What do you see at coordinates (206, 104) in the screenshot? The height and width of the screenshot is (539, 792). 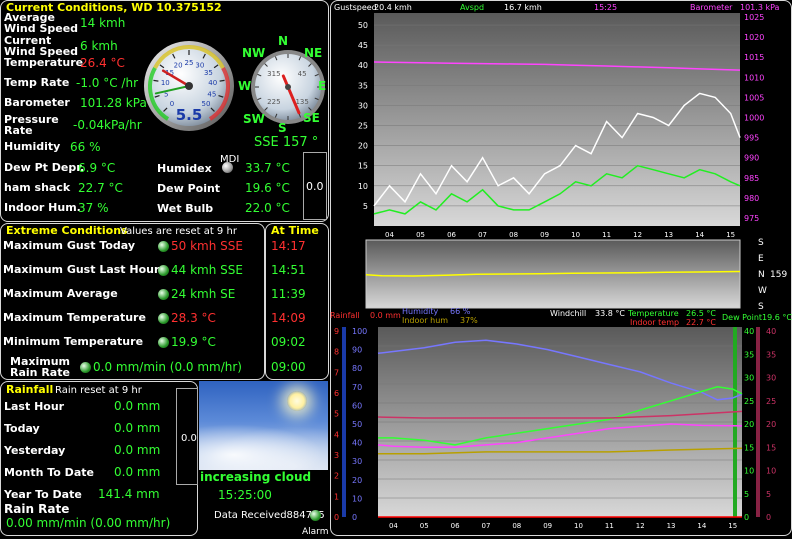 I see `gauge-tick-label: 50` at bounding box center [206, 104].